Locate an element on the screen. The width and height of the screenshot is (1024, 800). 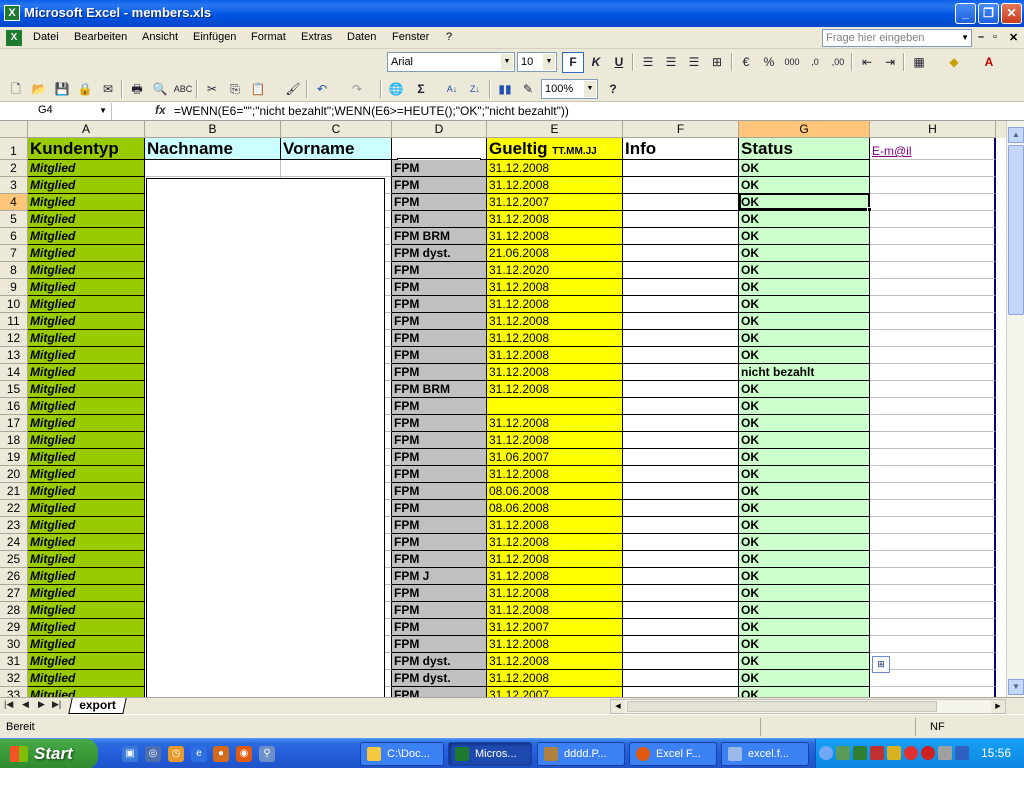
sort-ascending-icon: A↓ is located at coordinates (452, 89).